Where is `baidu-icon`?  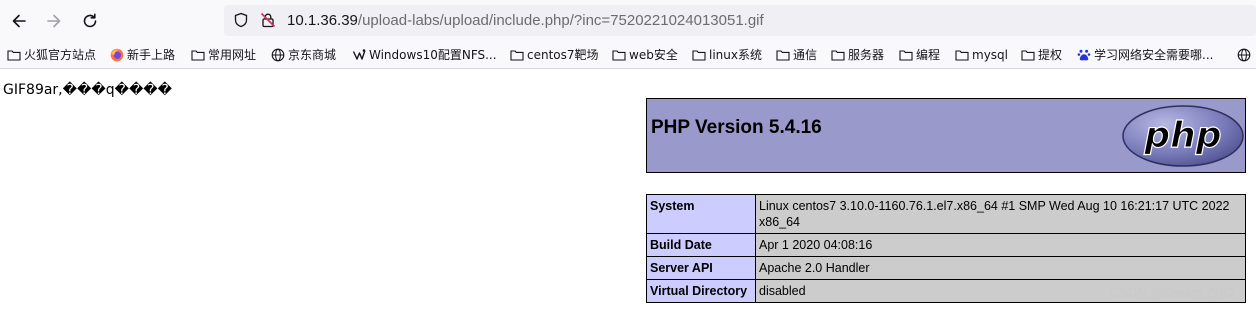 baidu-icon is located at coordinates (1084, 55).